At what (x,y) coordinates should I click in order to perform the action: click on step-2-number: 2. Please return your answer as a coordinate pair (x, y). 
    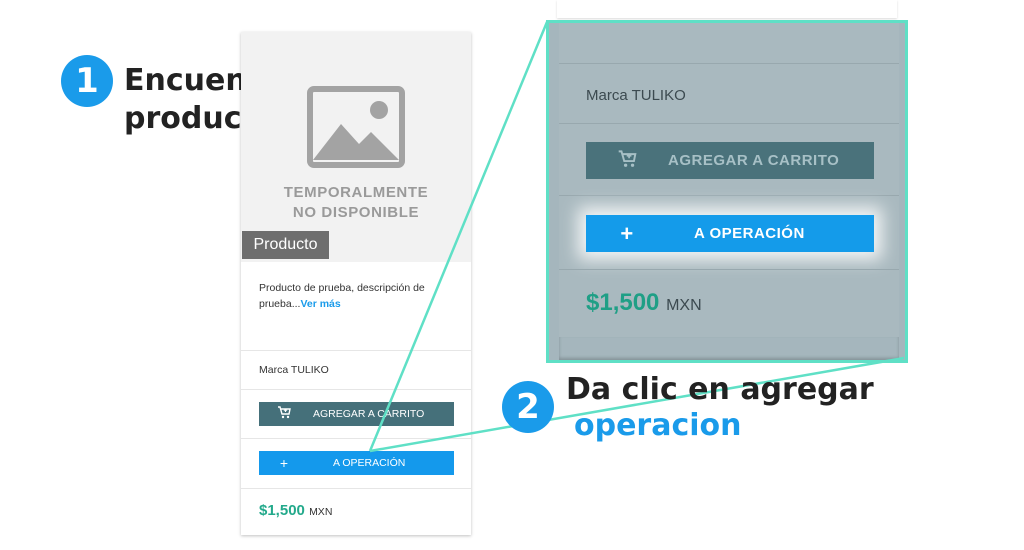
    Looking at the image, I should click on (528, 407).